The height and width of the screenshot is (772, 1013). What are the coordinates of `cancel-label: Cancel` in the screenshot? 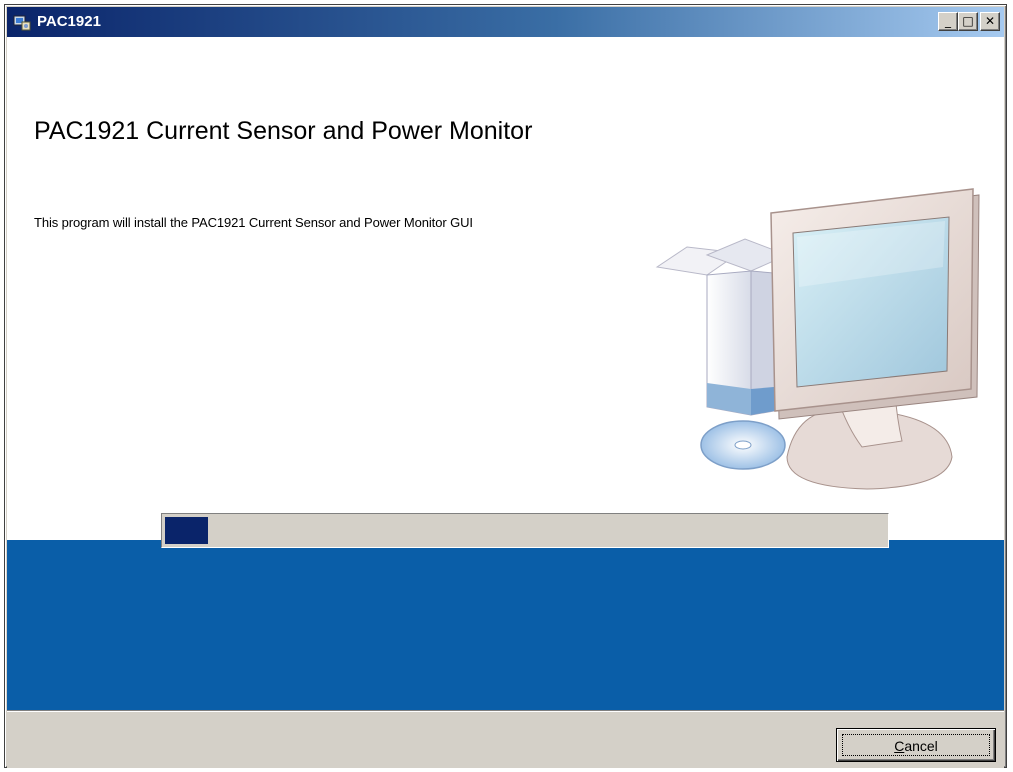 It's located at (916, 745).